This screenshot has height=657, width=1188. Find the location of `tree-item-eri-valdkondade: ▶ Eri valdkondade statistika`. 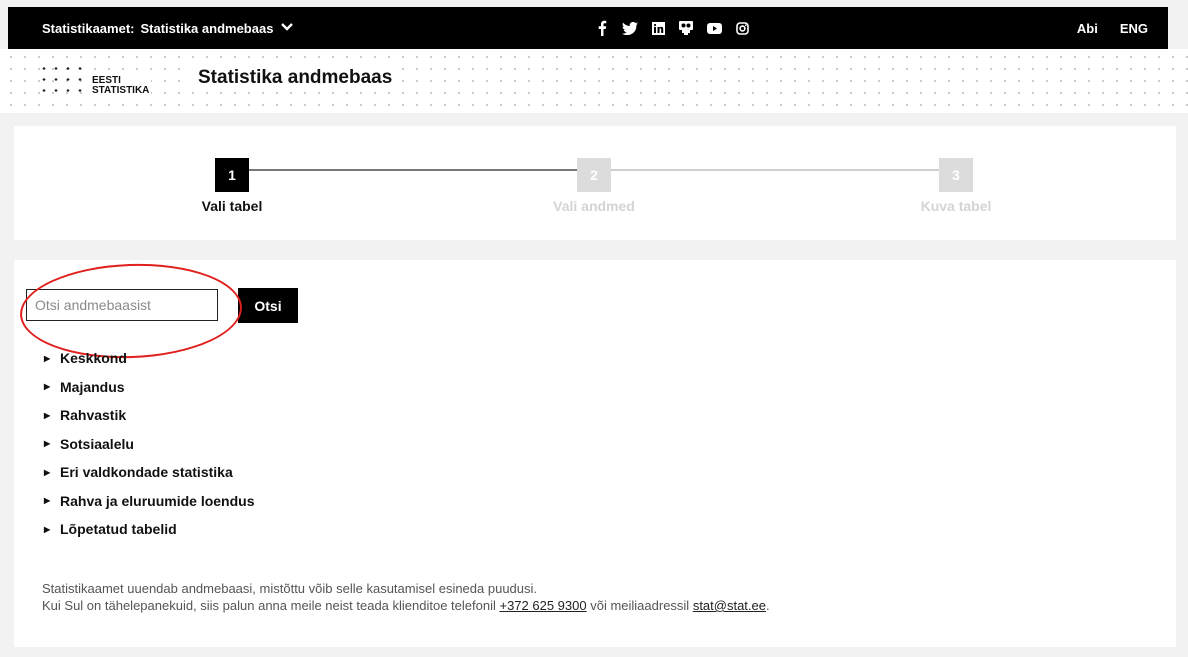

tree-item-eri-valdkondade: ▶ Eri valdkondade statistika is located at coordinates (149, 472).